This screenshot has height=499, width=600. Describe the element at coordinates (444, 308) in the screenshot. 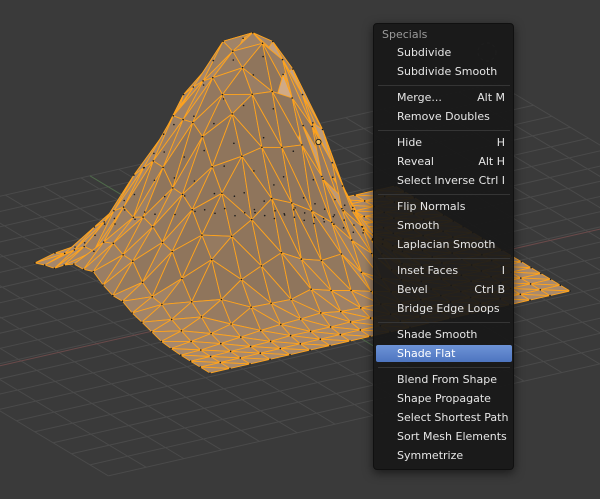

I see `menu-item-bridge-edge-loops: Bridge Edge Loops` at that location.